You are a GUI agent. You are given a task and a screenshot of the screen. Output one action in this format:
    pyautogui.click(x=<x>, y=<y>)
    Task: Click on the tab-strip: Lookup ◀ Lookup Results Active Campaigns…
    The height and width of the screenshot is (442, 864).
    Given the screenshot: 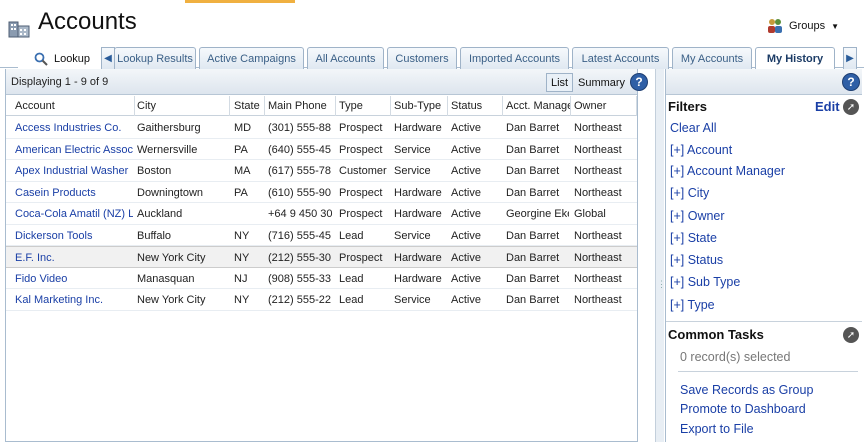 What is the action you would take?
    pyautogui.click(x=432, y=58)
    